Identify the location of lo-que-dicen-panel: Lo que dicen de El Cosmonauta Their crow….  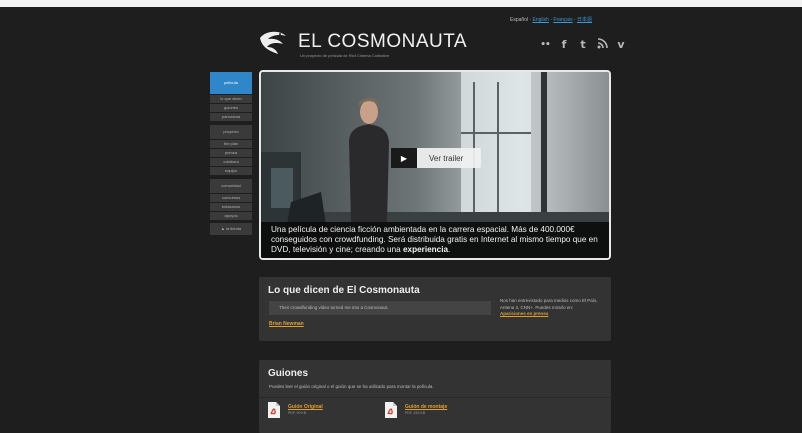
(435, 309).